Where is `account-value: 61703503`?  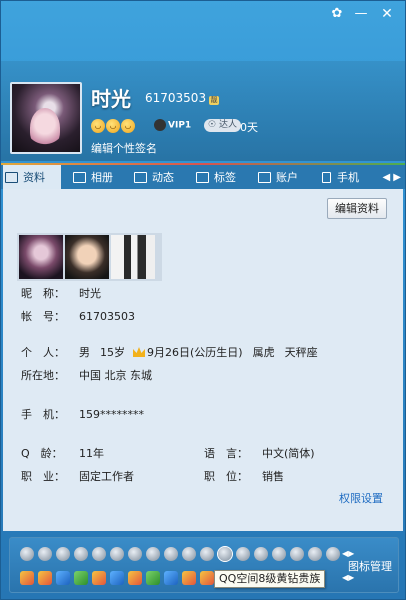 account-value: 61703503 is located at coordinates (107, 316).